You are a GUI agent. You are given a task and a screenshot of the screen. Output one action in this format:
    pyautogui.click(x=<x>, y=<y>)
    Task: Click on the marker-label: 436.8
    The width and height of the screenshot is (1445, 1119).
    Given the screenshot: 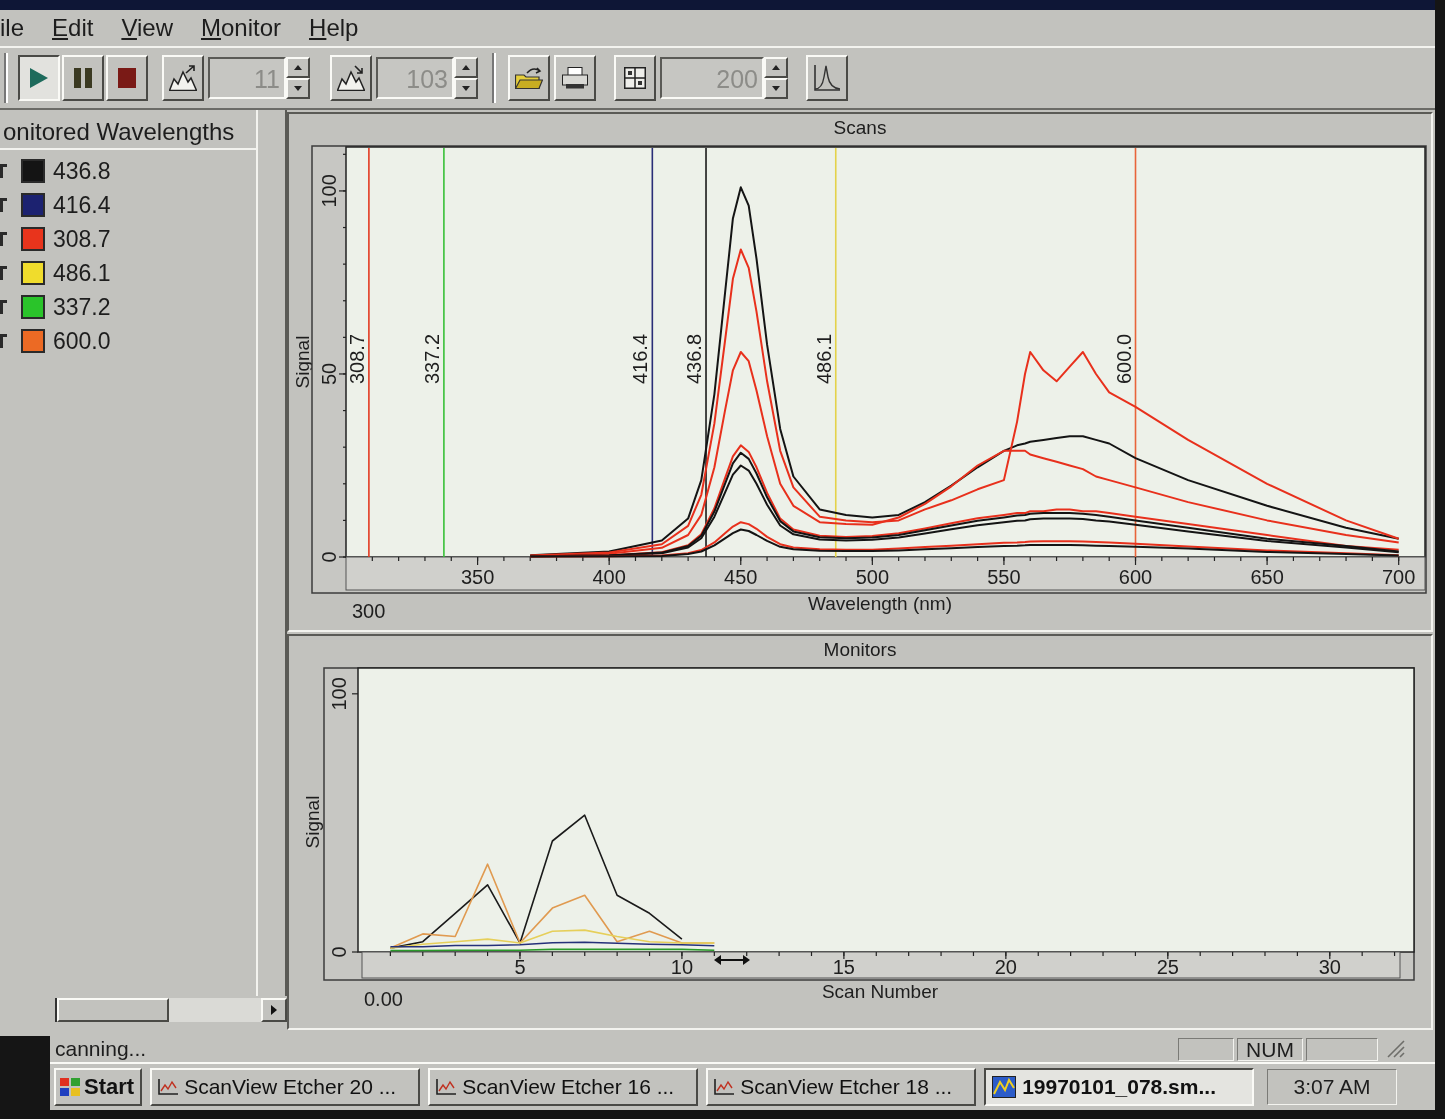 What is the action you would take?
    pyautogui.click(x=694, y=358)
    